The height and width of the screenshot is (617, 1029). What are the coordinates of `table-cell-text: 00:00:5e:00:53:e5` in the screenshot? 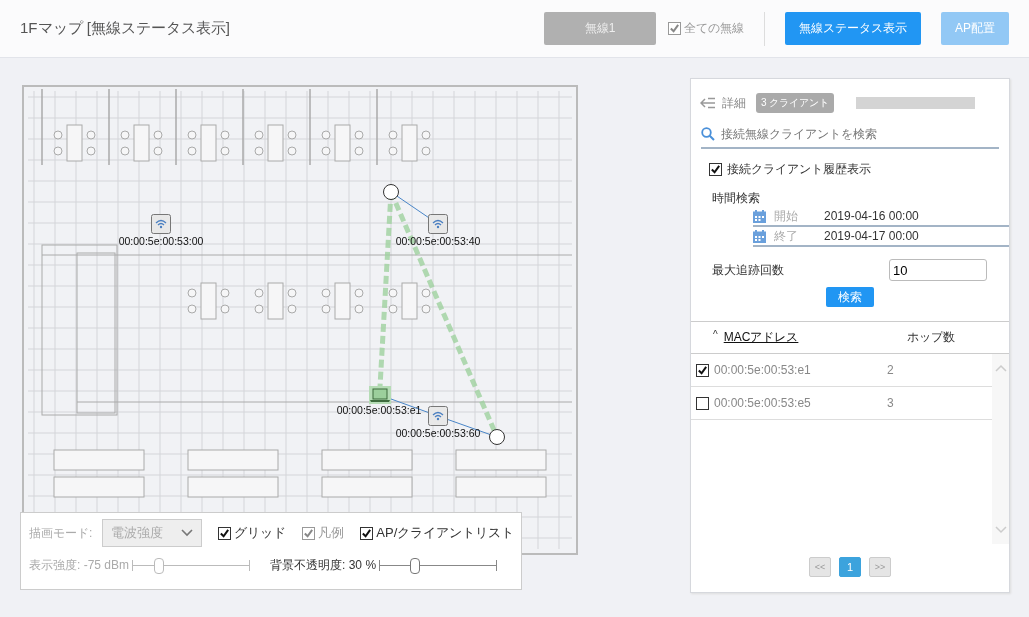 It's located at (763, 403).